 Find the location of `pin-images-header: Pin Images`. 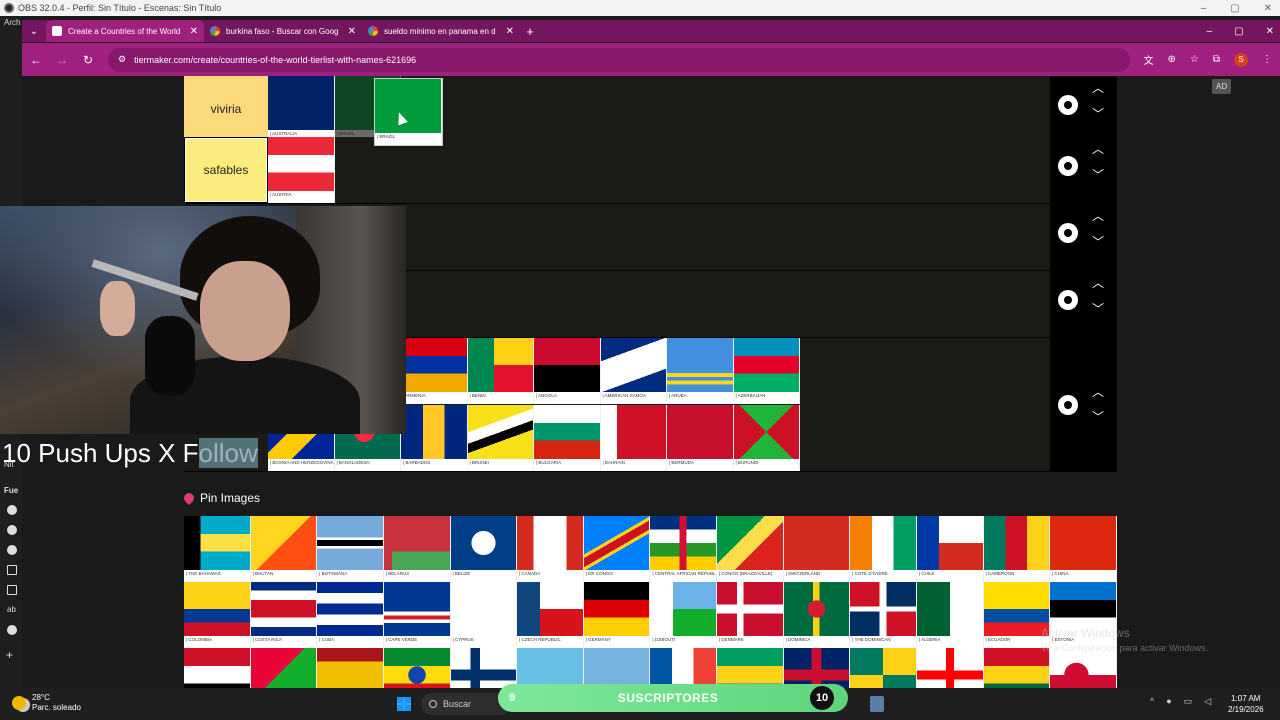

pin-images-header: Pin Images is located at coordinates (220, 498).